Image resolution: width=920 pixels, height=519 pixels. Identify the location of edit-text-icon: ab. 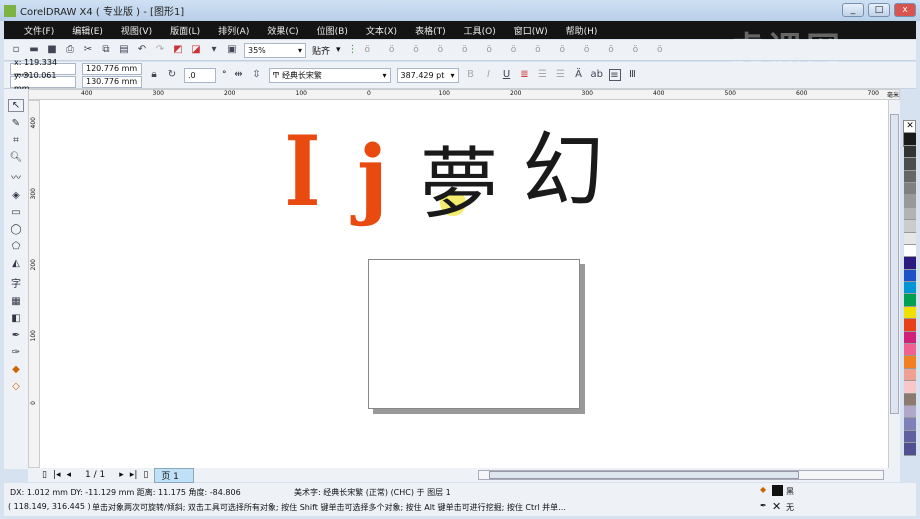
(597, 75).